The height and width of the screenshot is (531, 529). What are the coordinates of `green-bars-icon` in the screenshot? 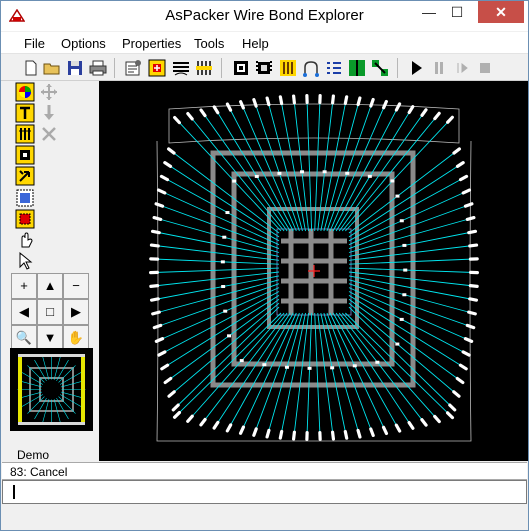 It's located at (357, 68).